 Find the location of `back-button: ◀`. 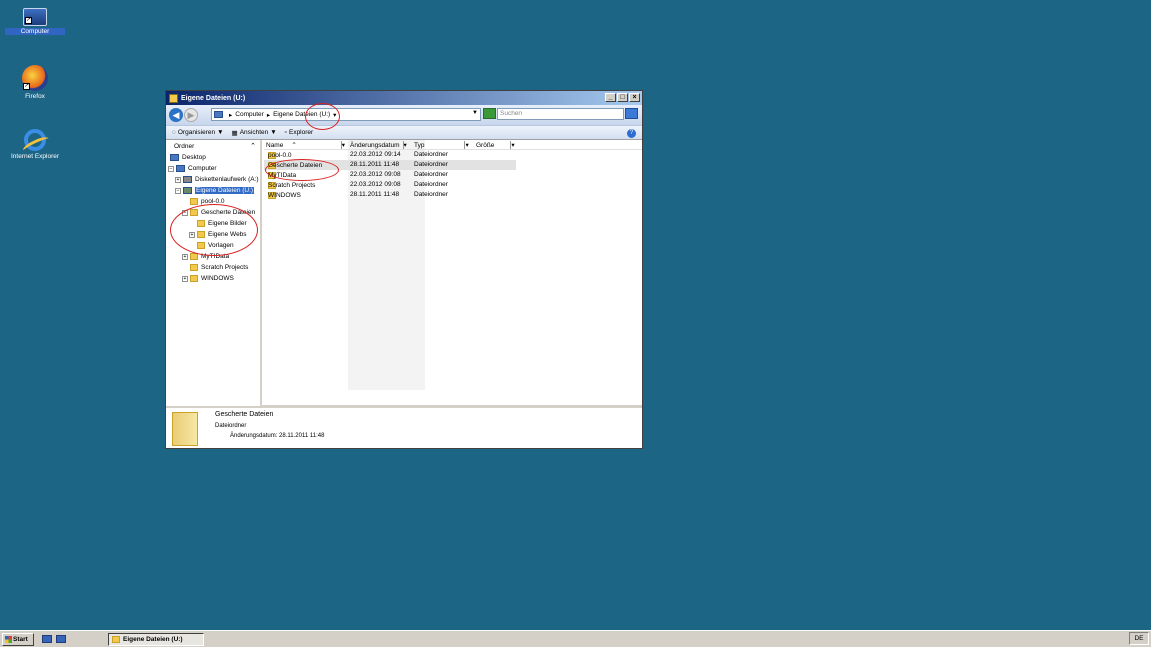

back-button: ◀ is located at coordinates (176, 115).